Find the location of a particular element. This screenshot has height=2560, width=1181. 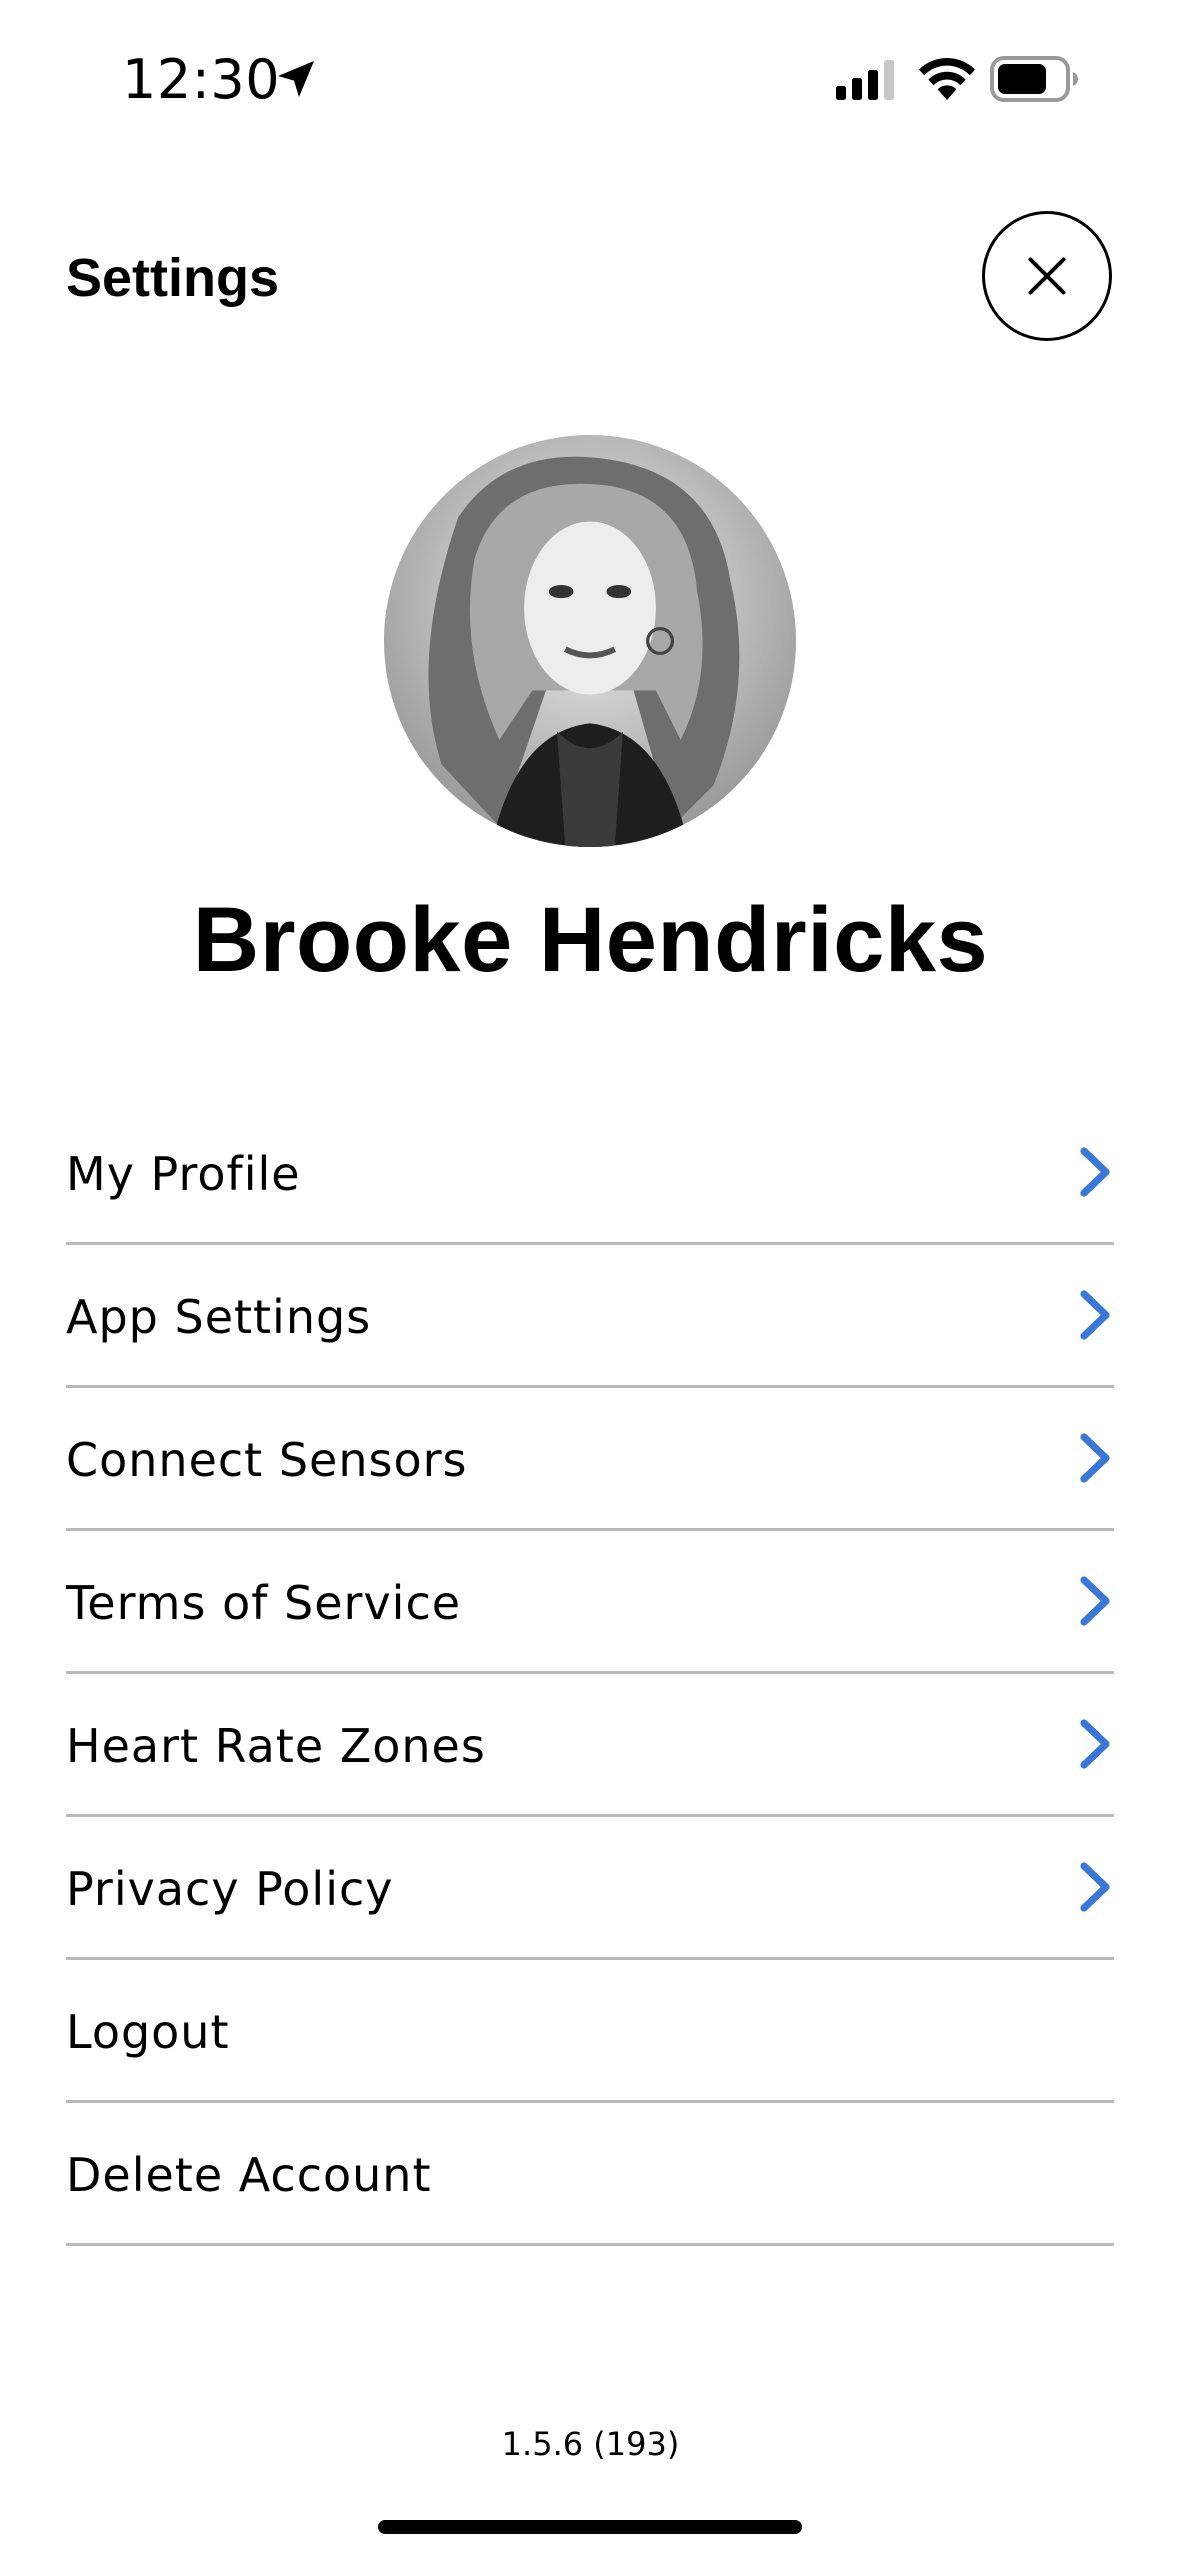

menu-item-label: Connect Sensors is located at coordinates (267, 1460).